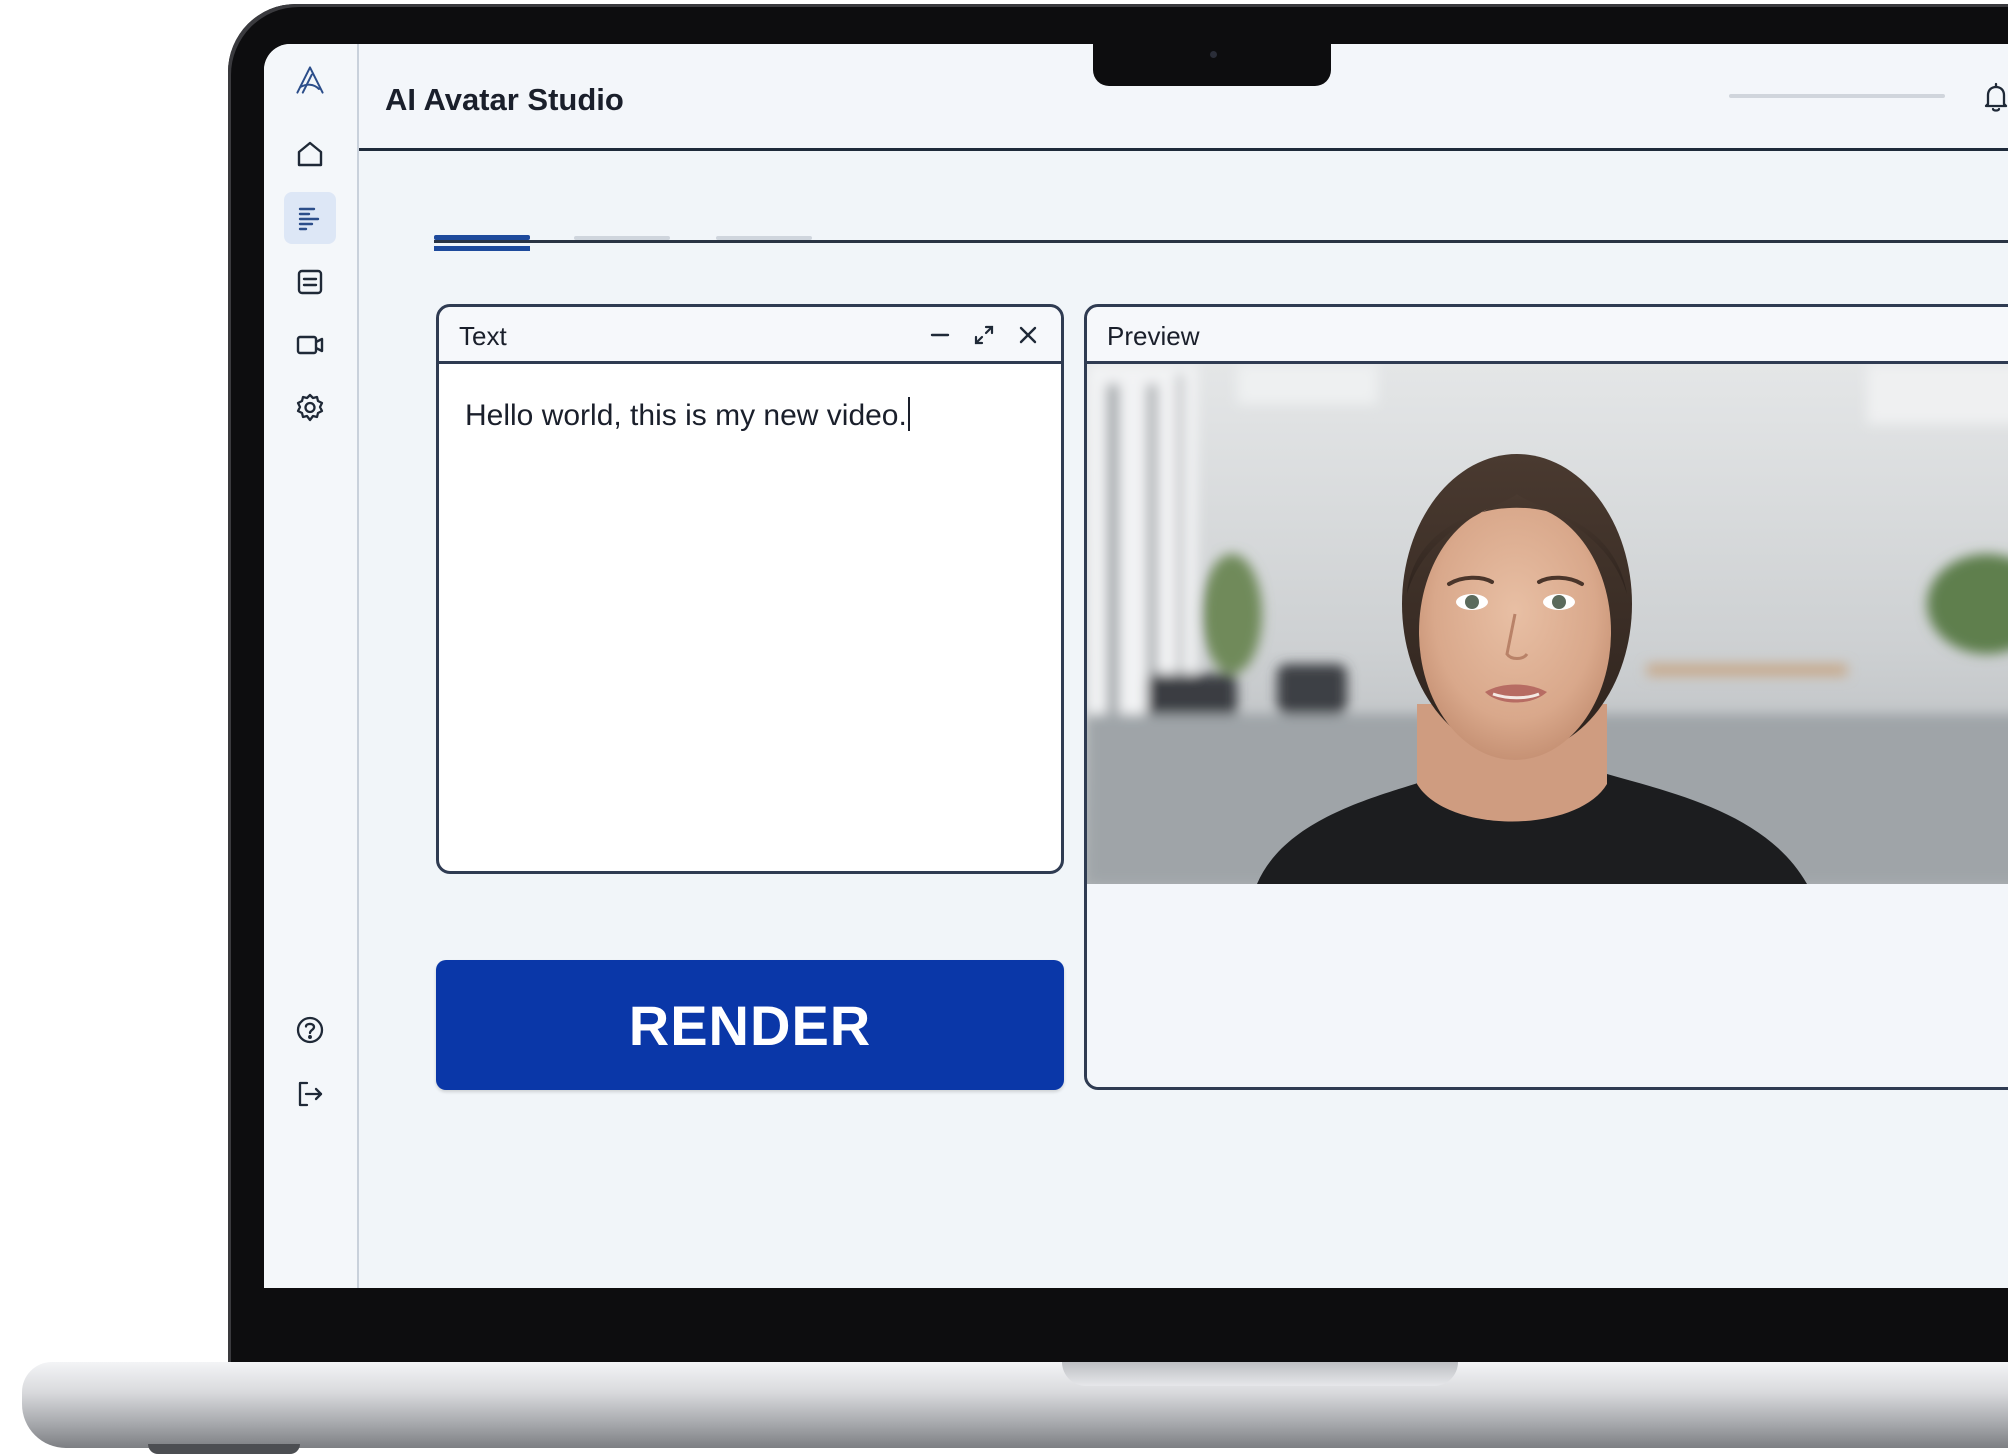 The image size is (2008, 1456). Describe the element at coordinates (750, 1025) in the screenshot. I see `render-button: RENDER` at that location.